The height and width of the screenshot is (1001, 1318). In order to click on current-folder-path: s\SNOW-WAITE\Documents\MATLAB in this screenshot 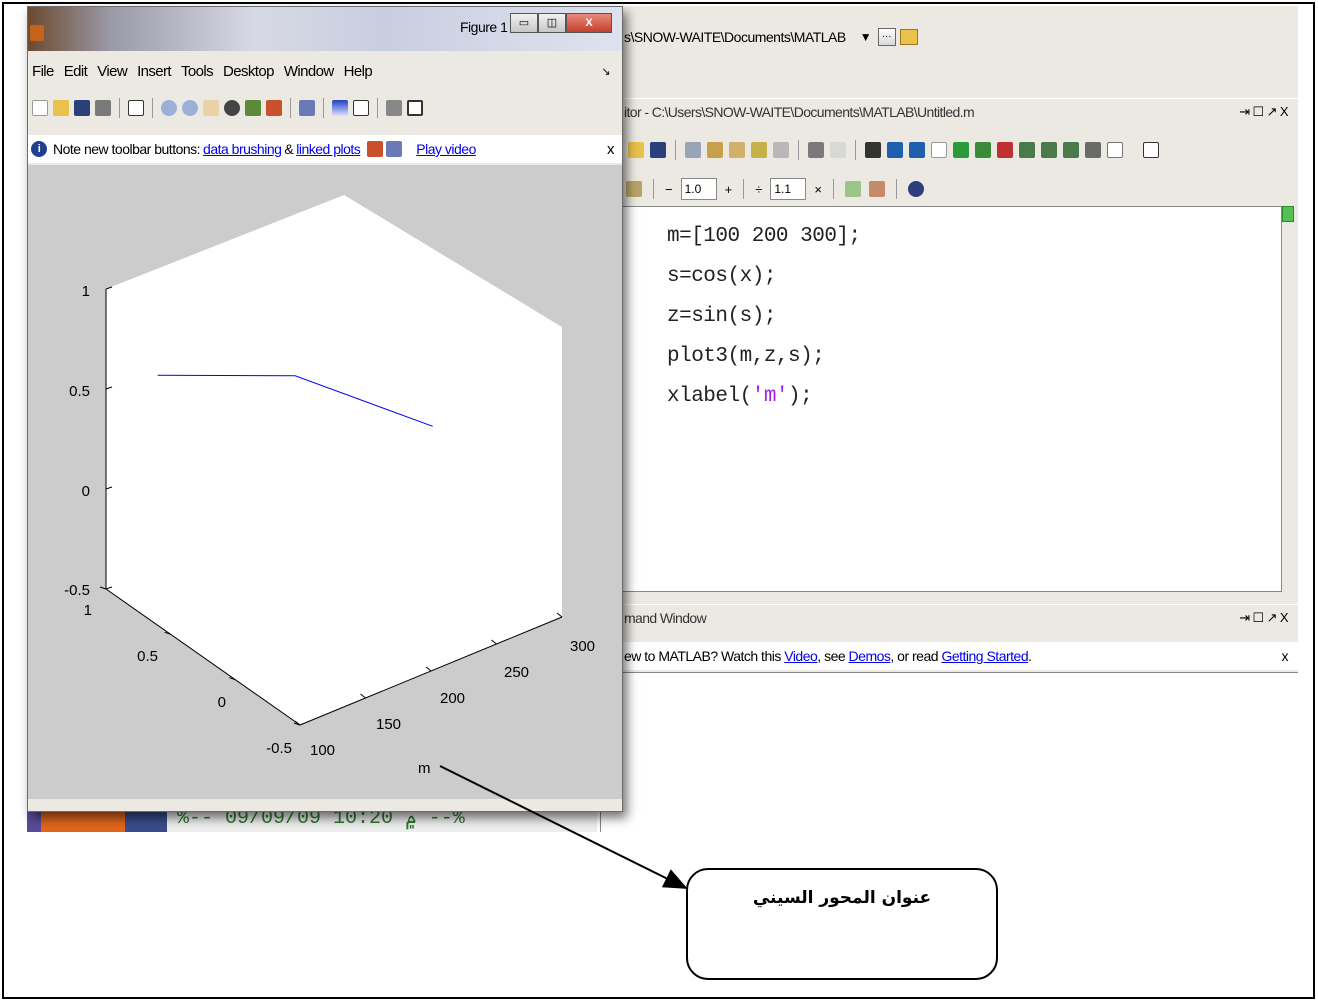, I will do `click(735, 37)`.